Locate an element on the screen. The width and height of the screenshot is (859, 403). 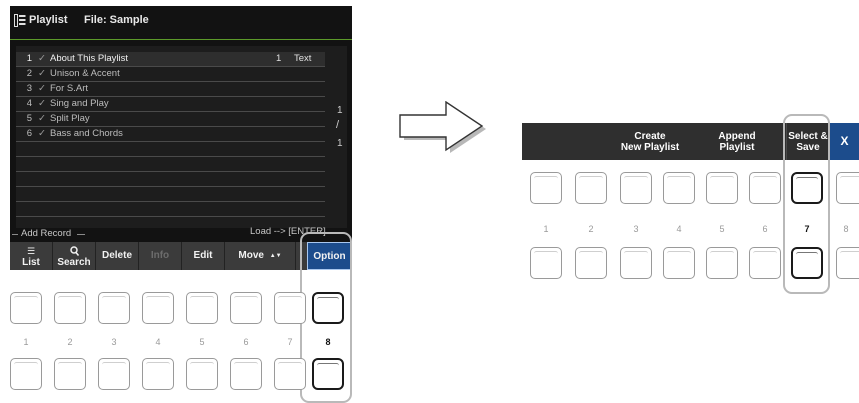
move-label: Move is located at coordinates (251, 255).